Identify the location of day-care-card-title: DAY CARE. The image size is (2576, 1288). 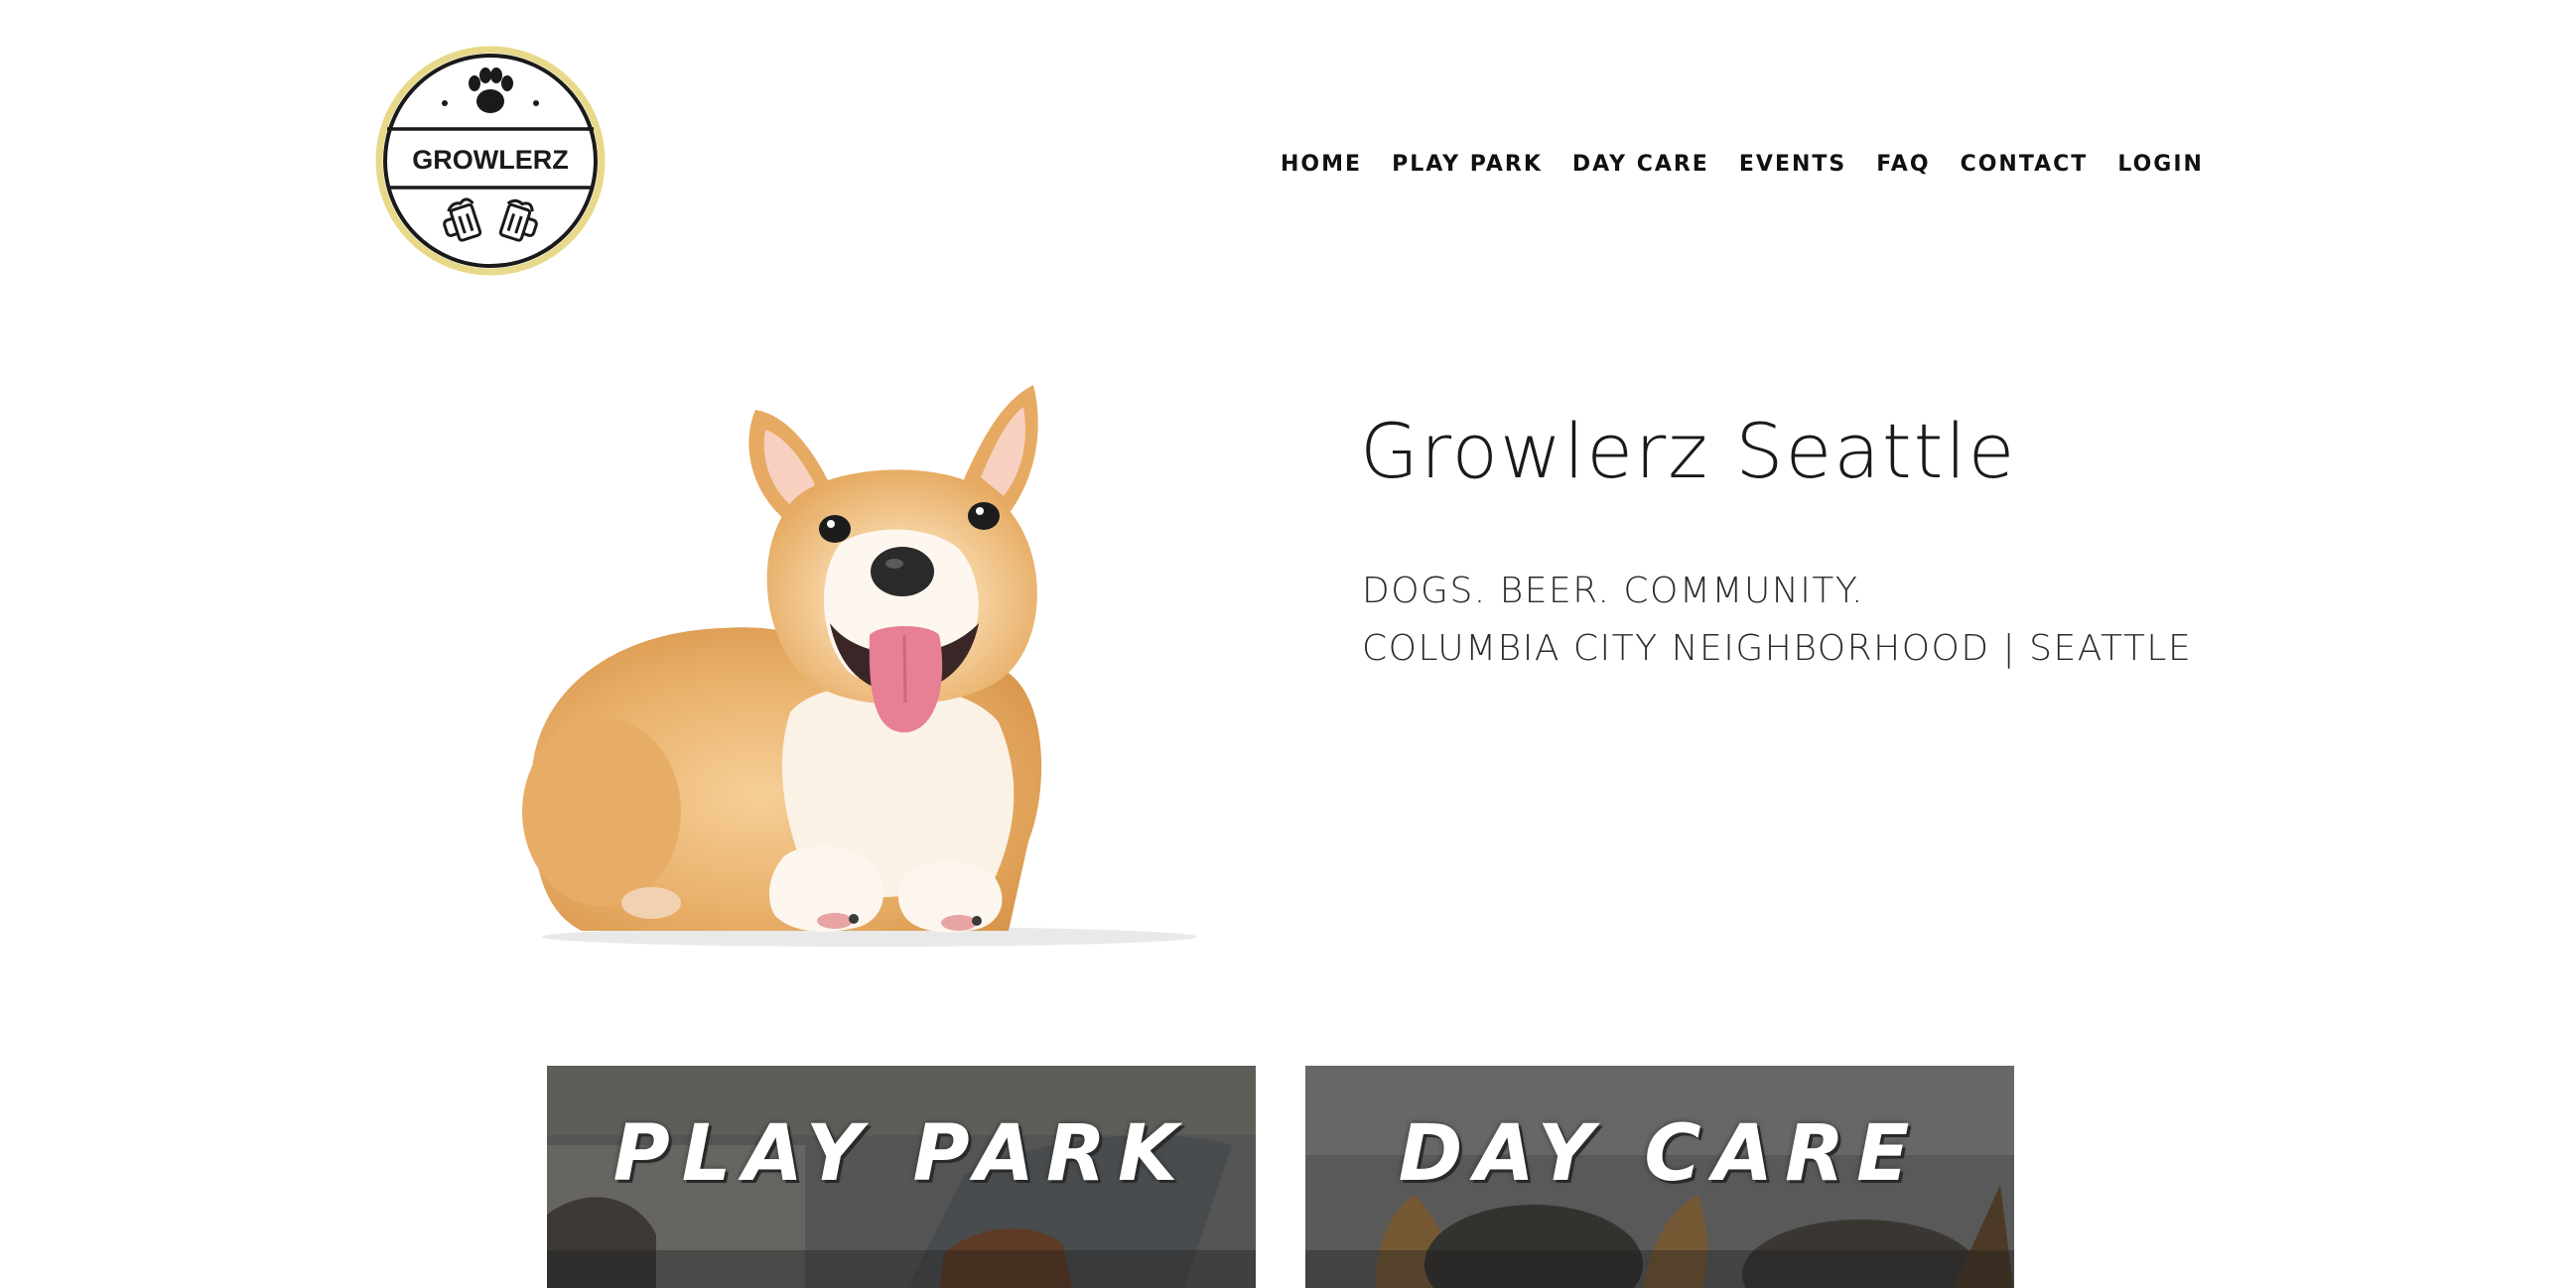
(1660, 1154).